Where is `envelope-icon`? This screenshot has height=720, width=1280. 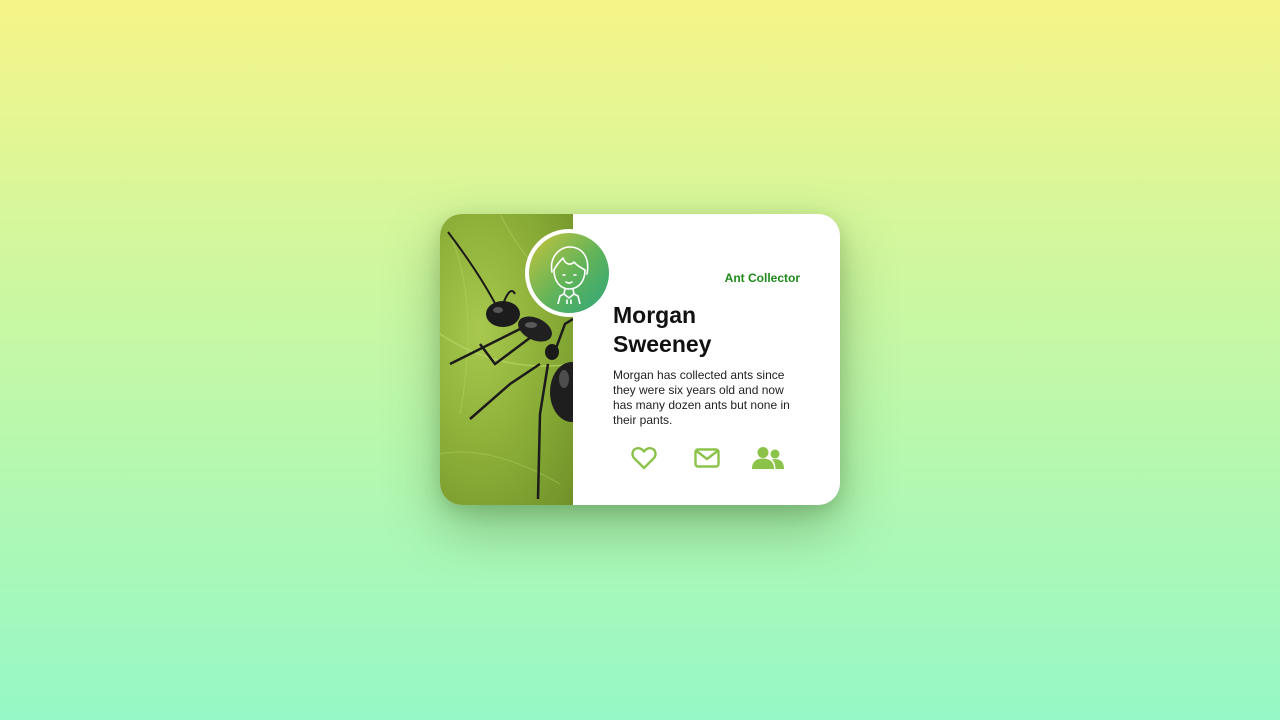 envelope-icon is located at coordinates (707, 458).